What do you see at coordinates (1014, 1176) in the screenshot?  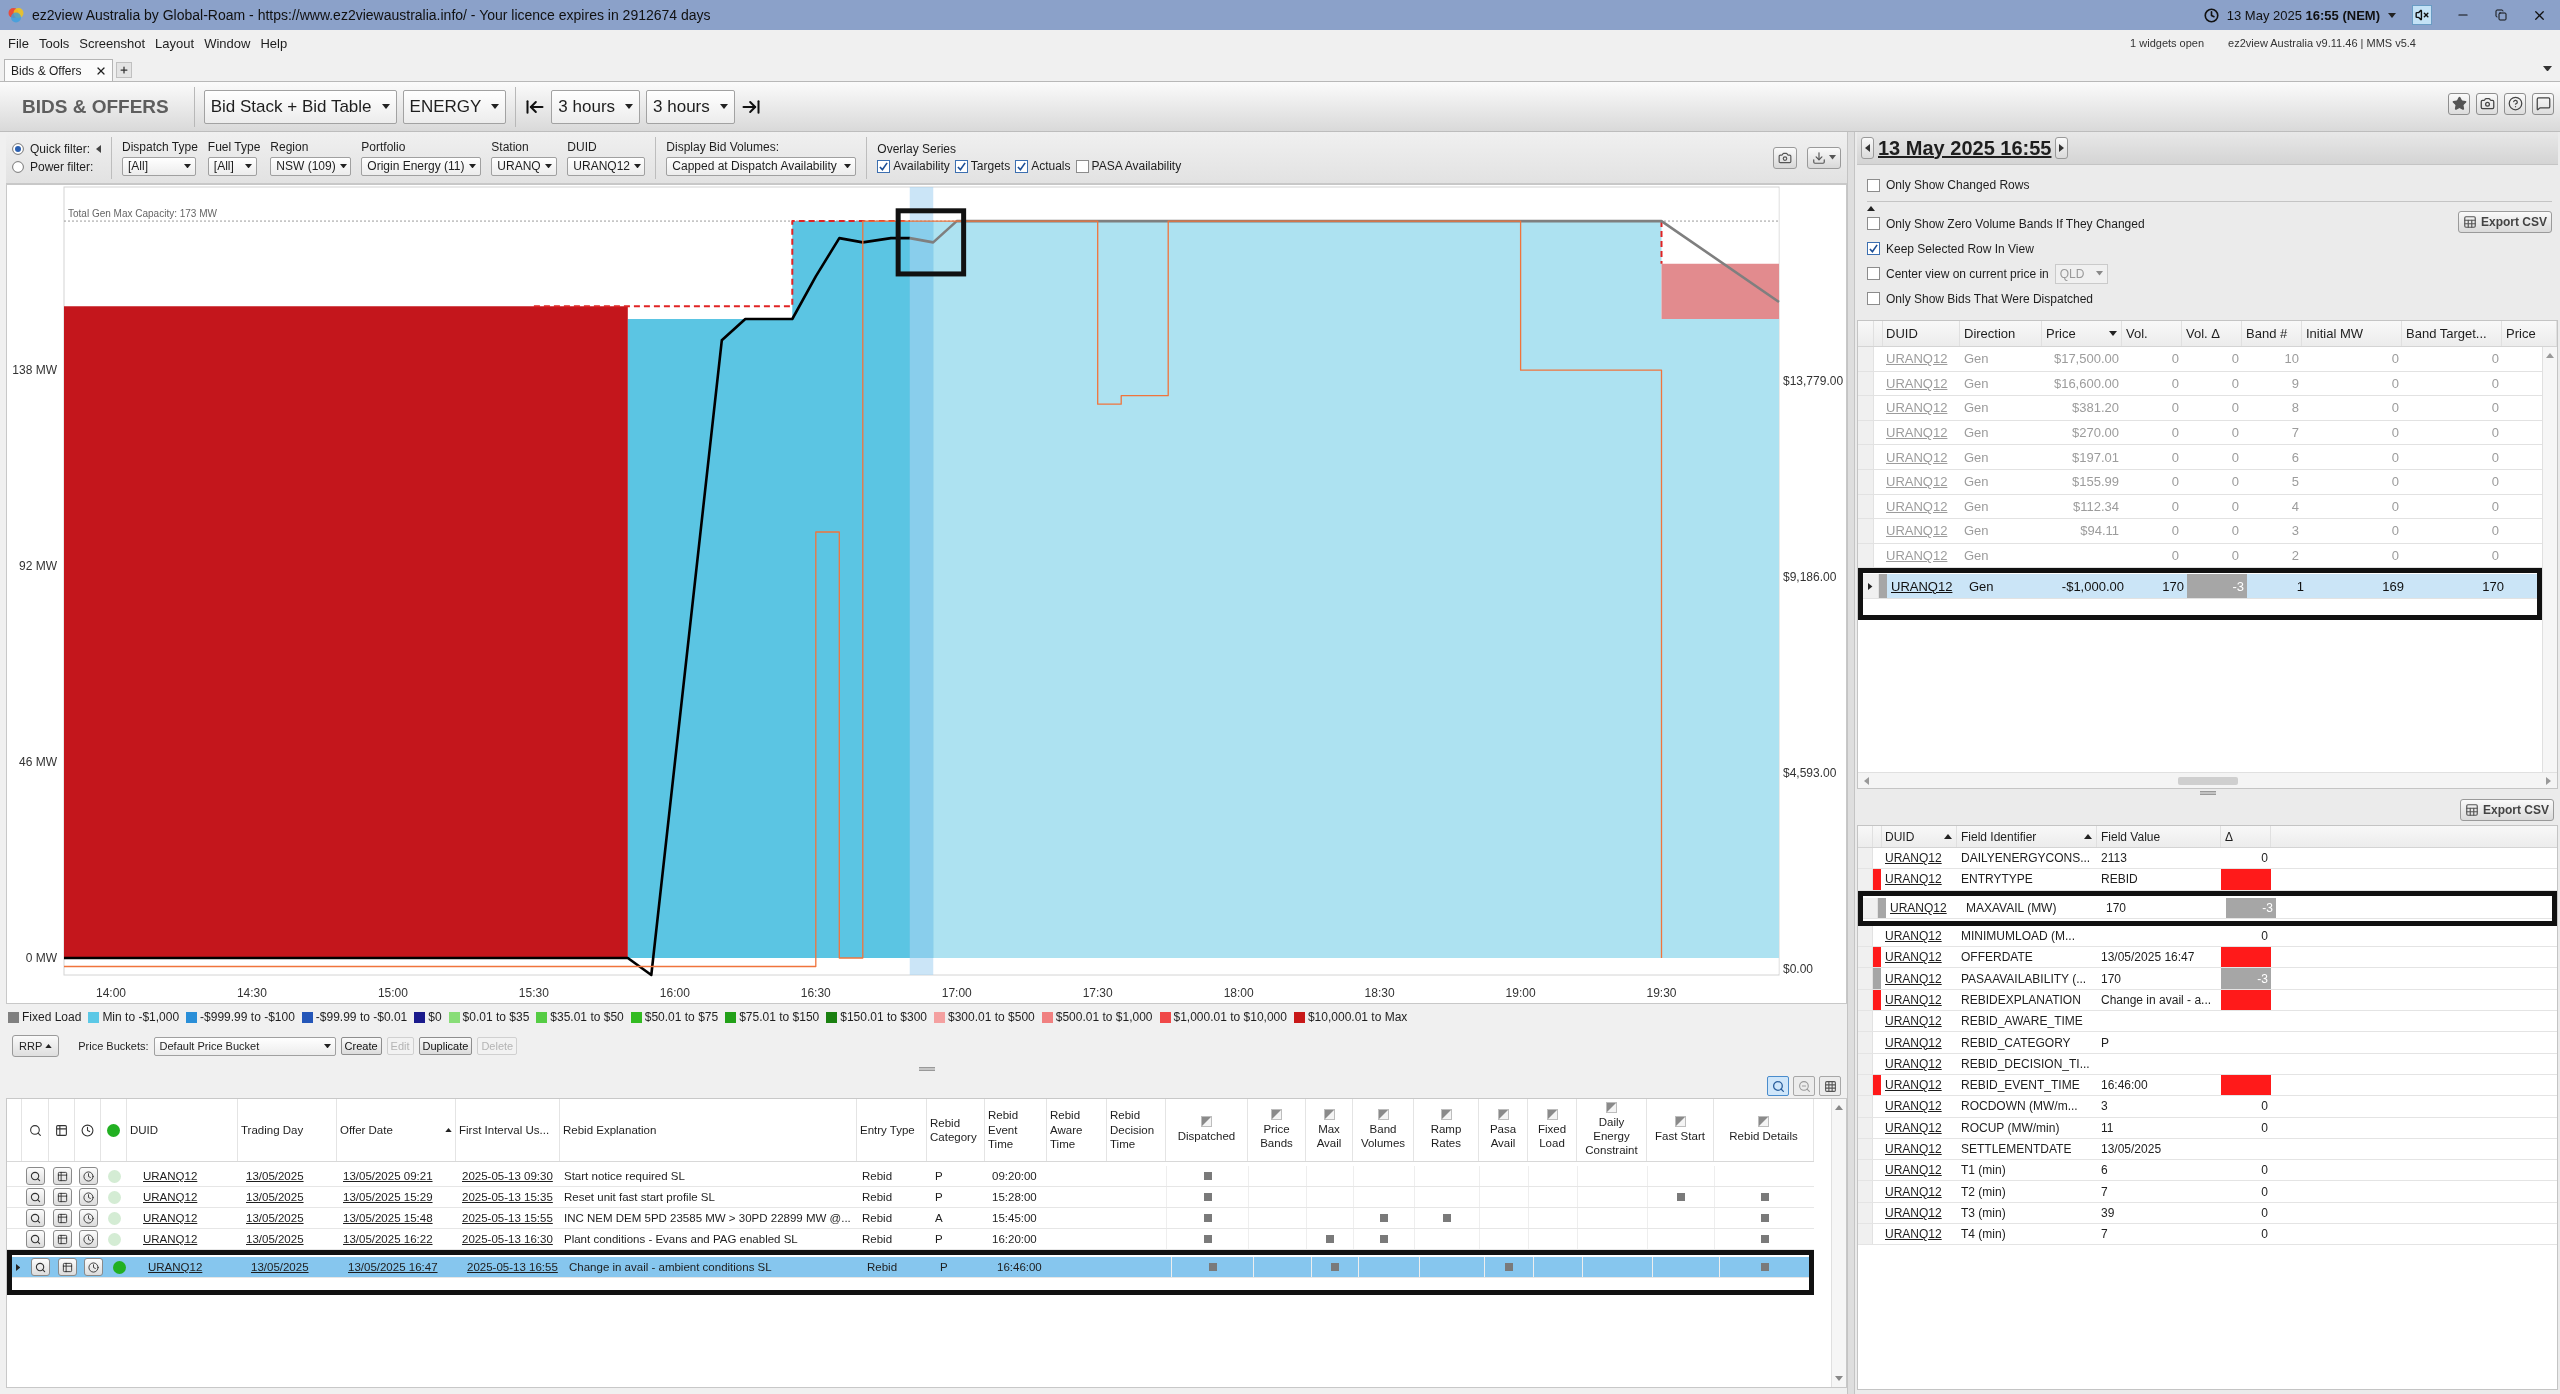 I see `table-cell: 09:20:00` at bounding box center [1014, 1176].